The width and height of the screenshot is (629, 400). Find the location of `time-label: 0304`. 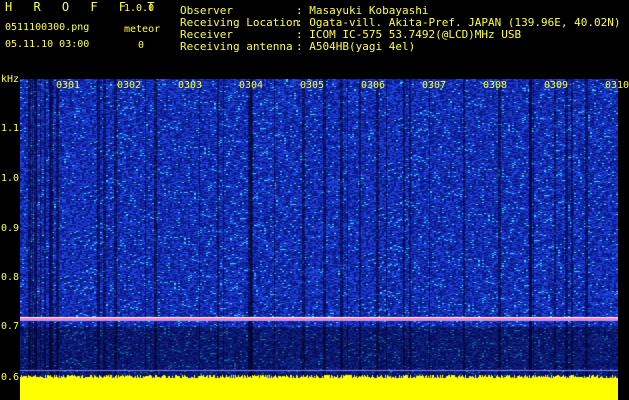

time-label: 0304 is located at coordinates (251, 85).